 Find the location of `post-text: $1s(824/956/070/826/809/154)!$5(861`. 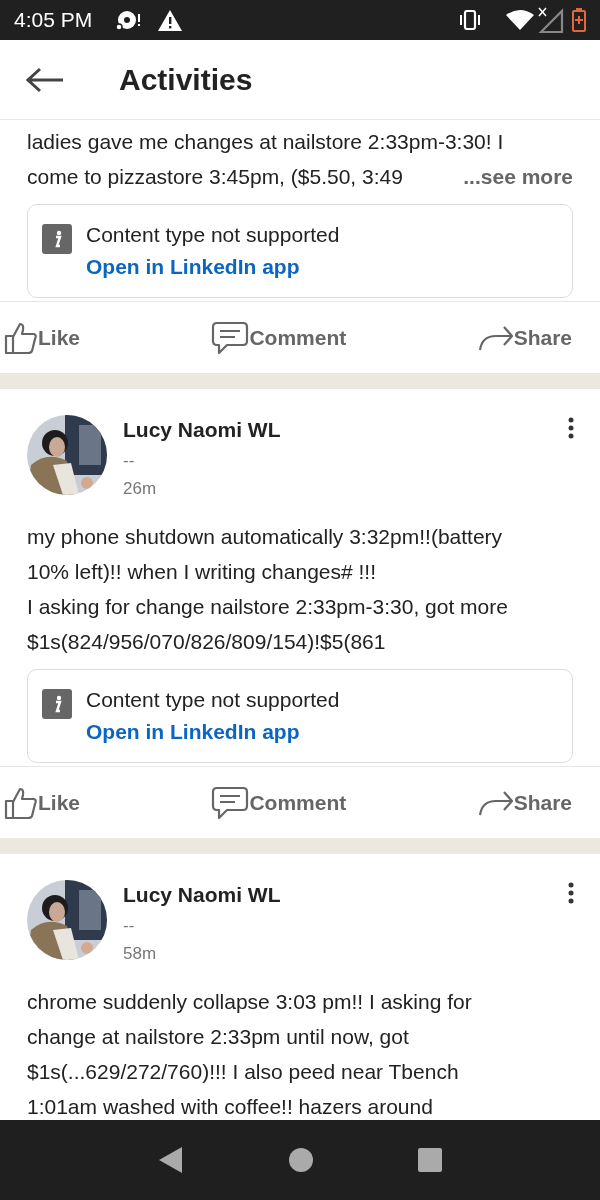

post-text: $1s(824/956/070/826/809/154)!$5(861 is located at coordinates (207, 642).